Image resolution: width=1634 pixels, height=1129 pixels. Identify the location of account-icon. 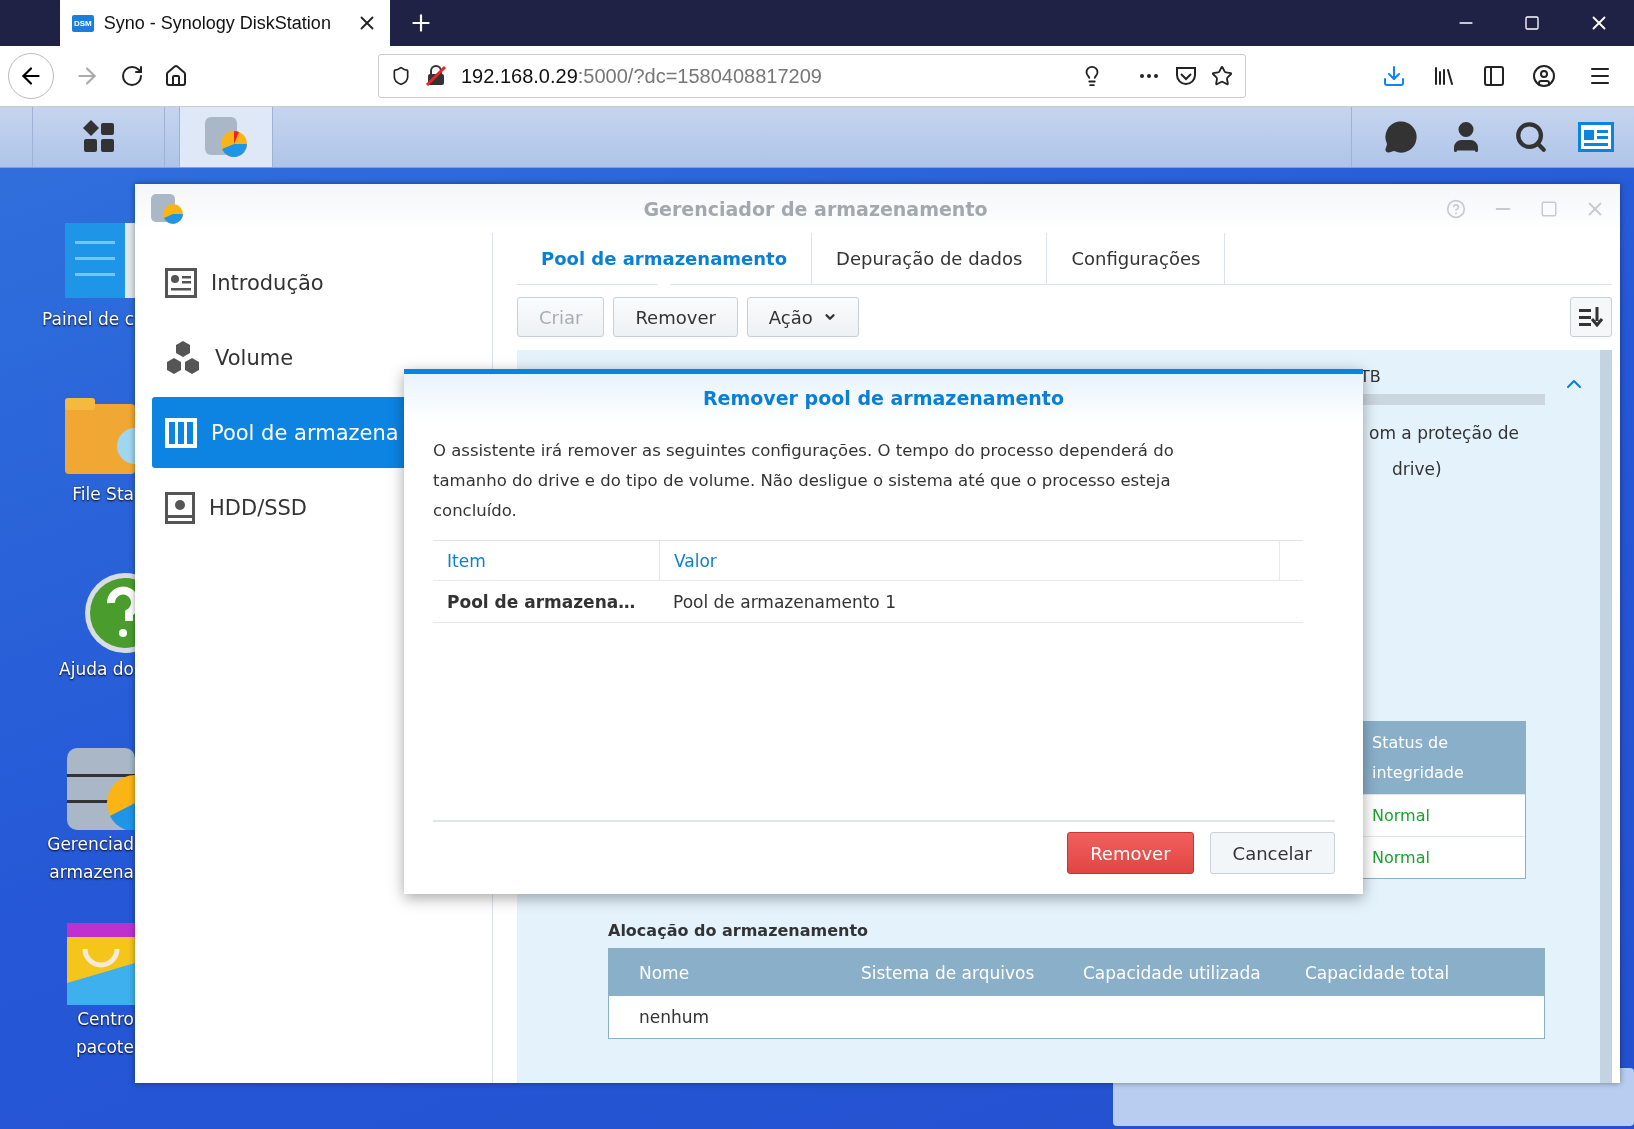
(1544, 76).